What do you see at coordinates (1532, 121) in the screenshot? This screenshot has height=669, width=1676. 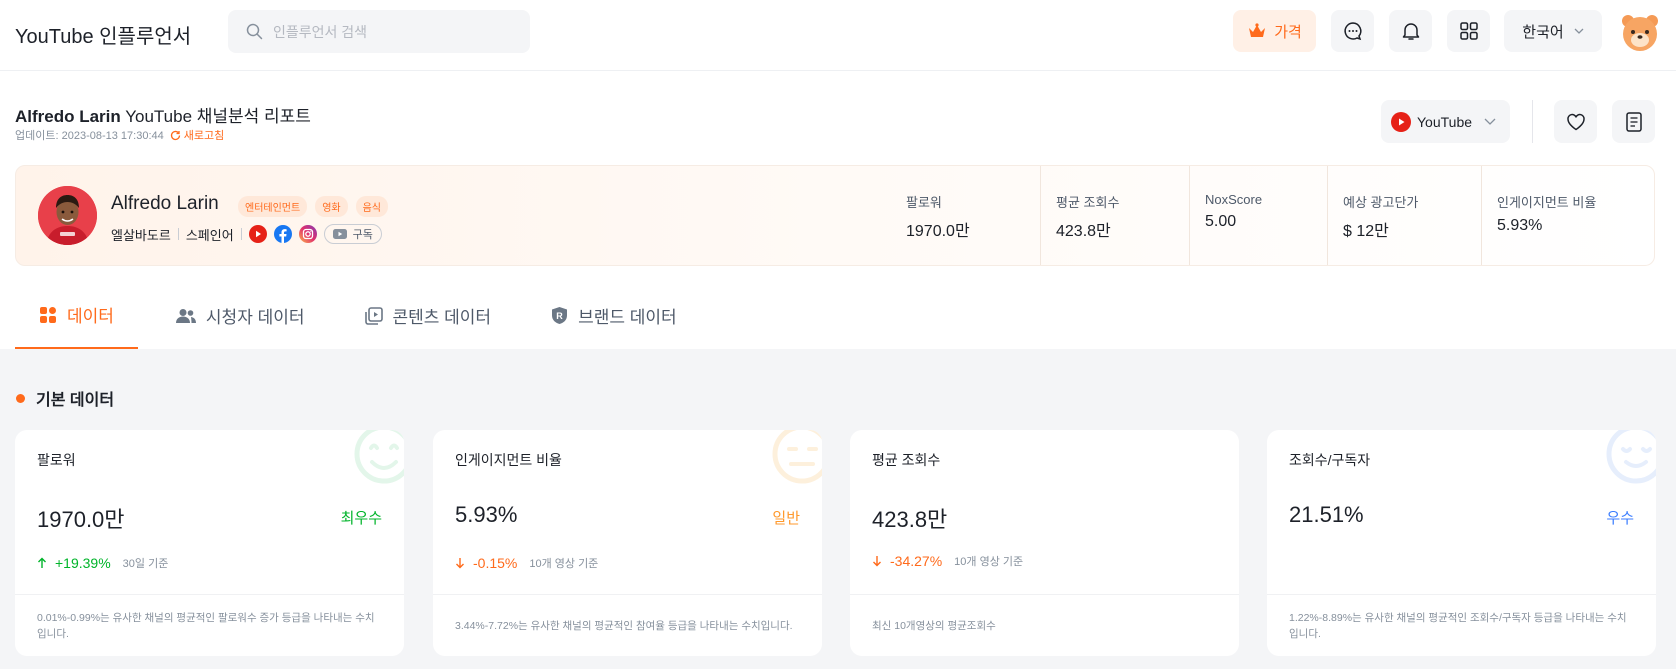 I see `header-divider` at bounding box center [1532, 121].